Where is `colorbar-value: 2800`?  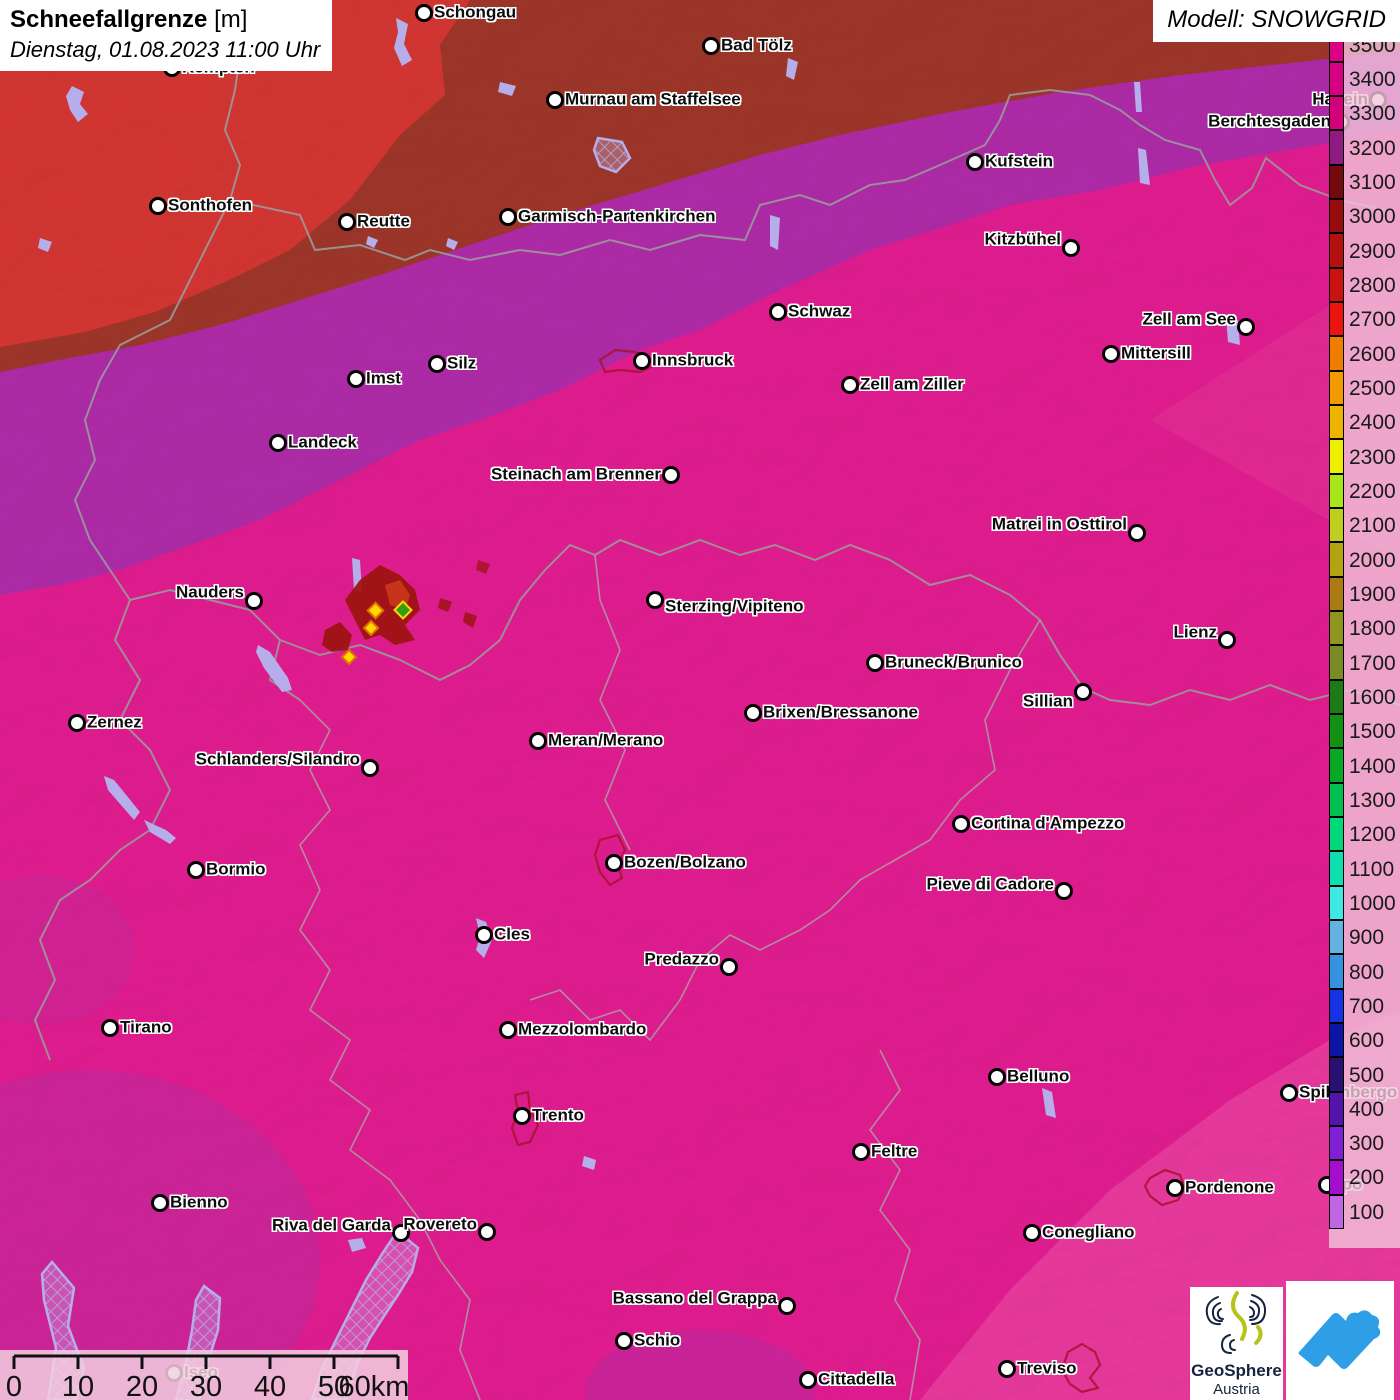
colorbar-value: 2800 is located at coordinates (1372, 285).